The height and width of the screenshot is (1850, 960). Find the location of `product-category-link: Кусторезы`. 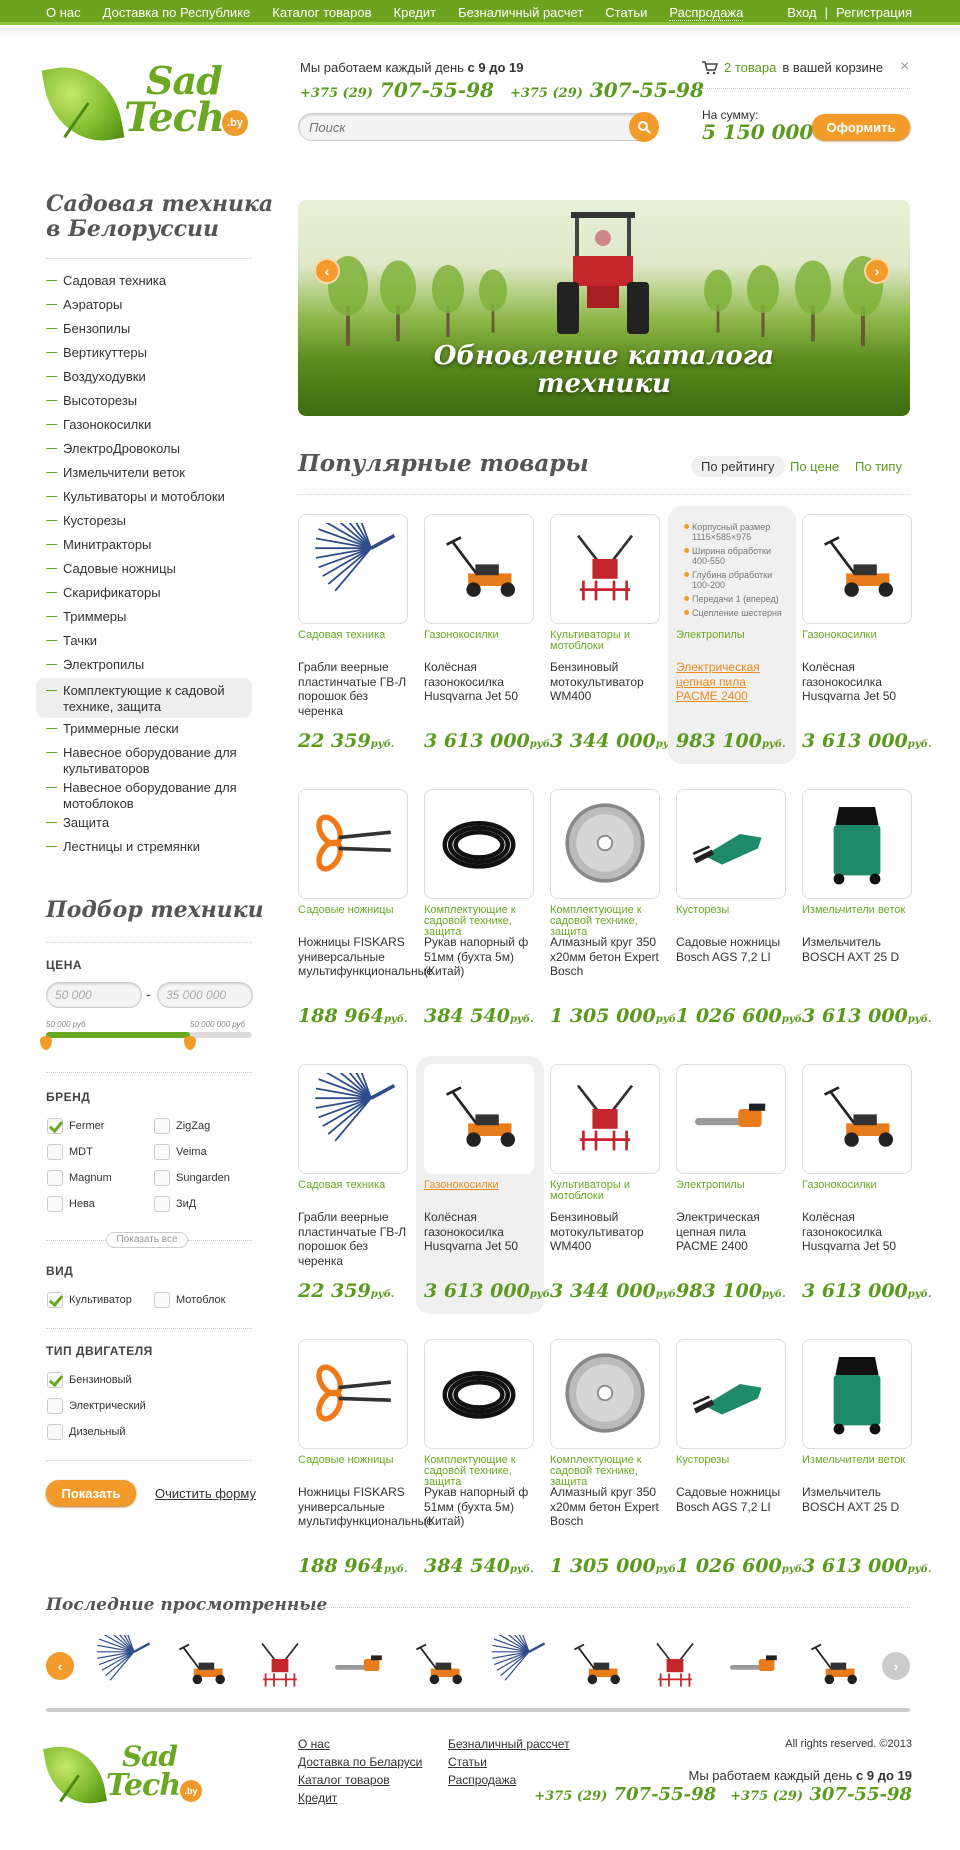

product-category-link: Кусторезы is located at coordinates (733, 910).